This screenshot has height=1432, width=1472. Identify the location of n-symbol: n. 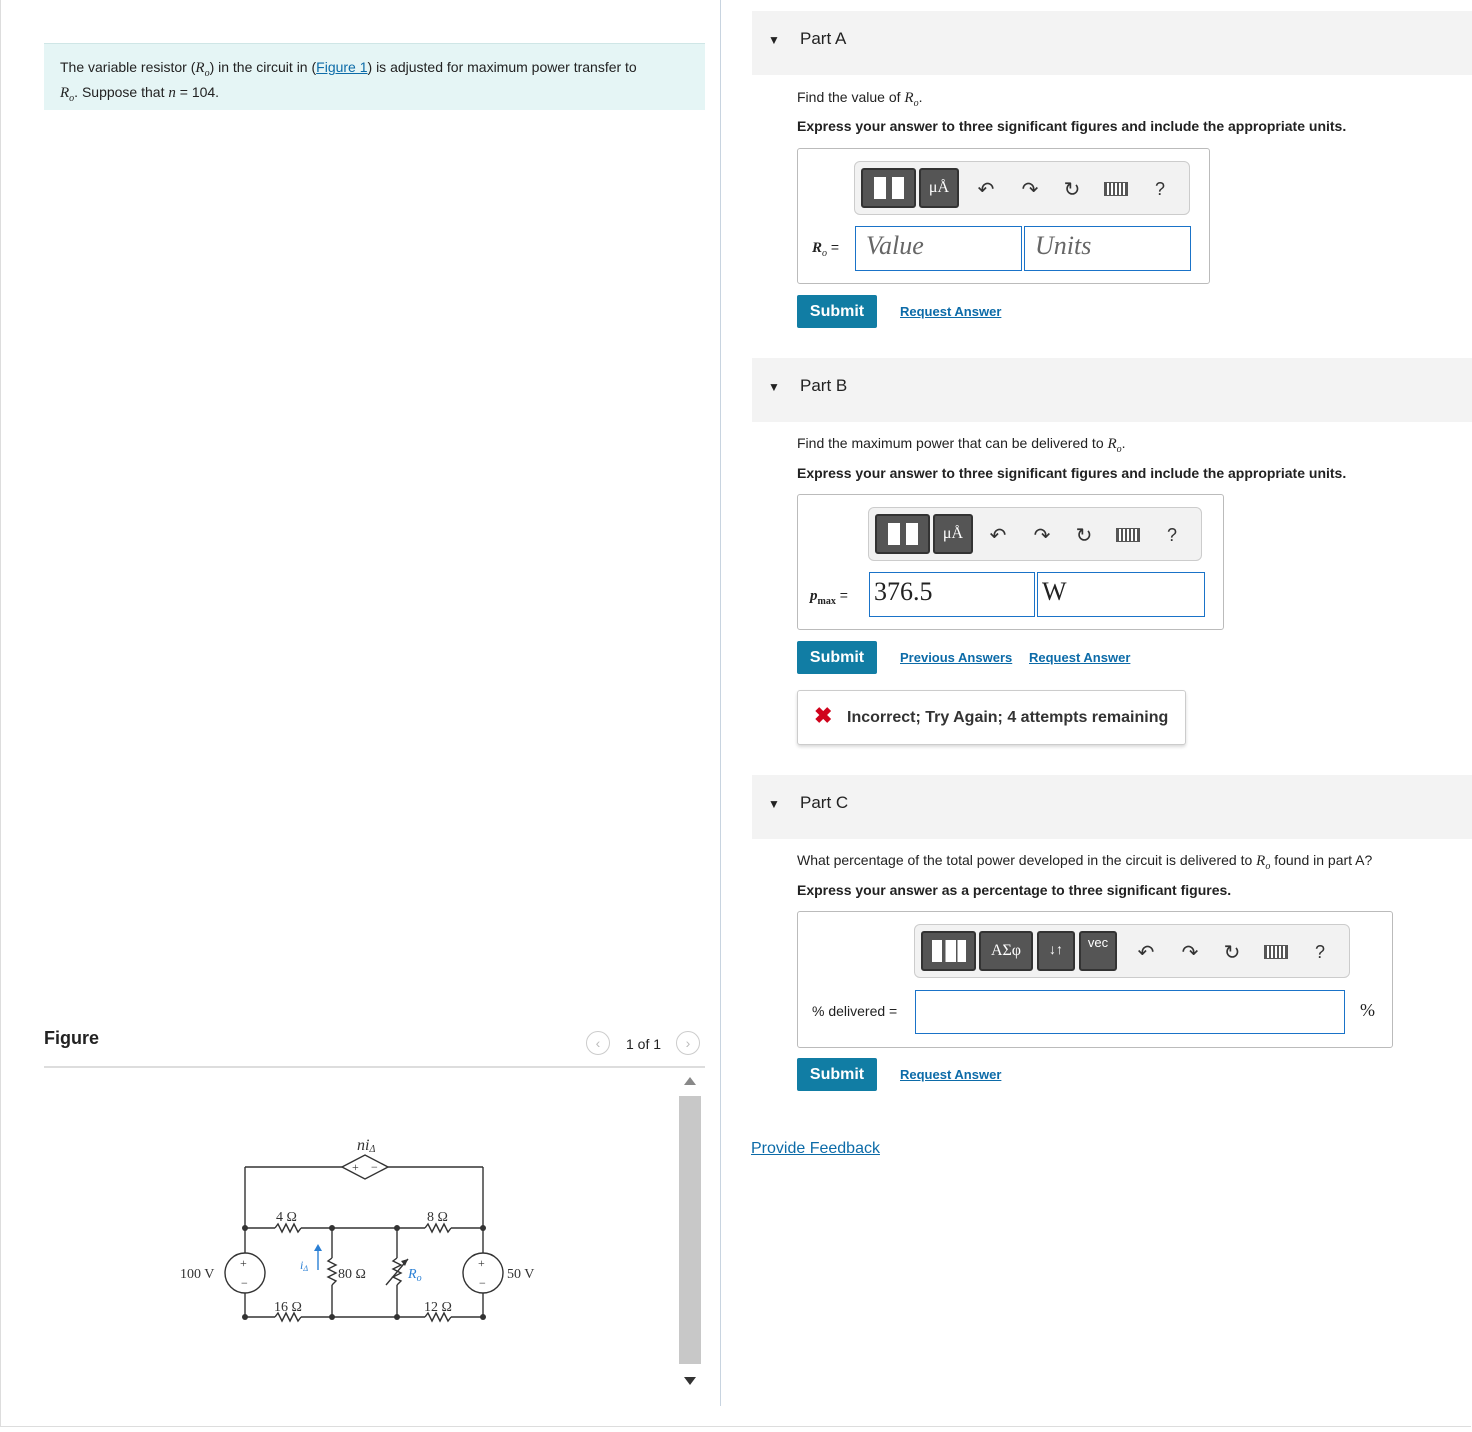
(172, 92).